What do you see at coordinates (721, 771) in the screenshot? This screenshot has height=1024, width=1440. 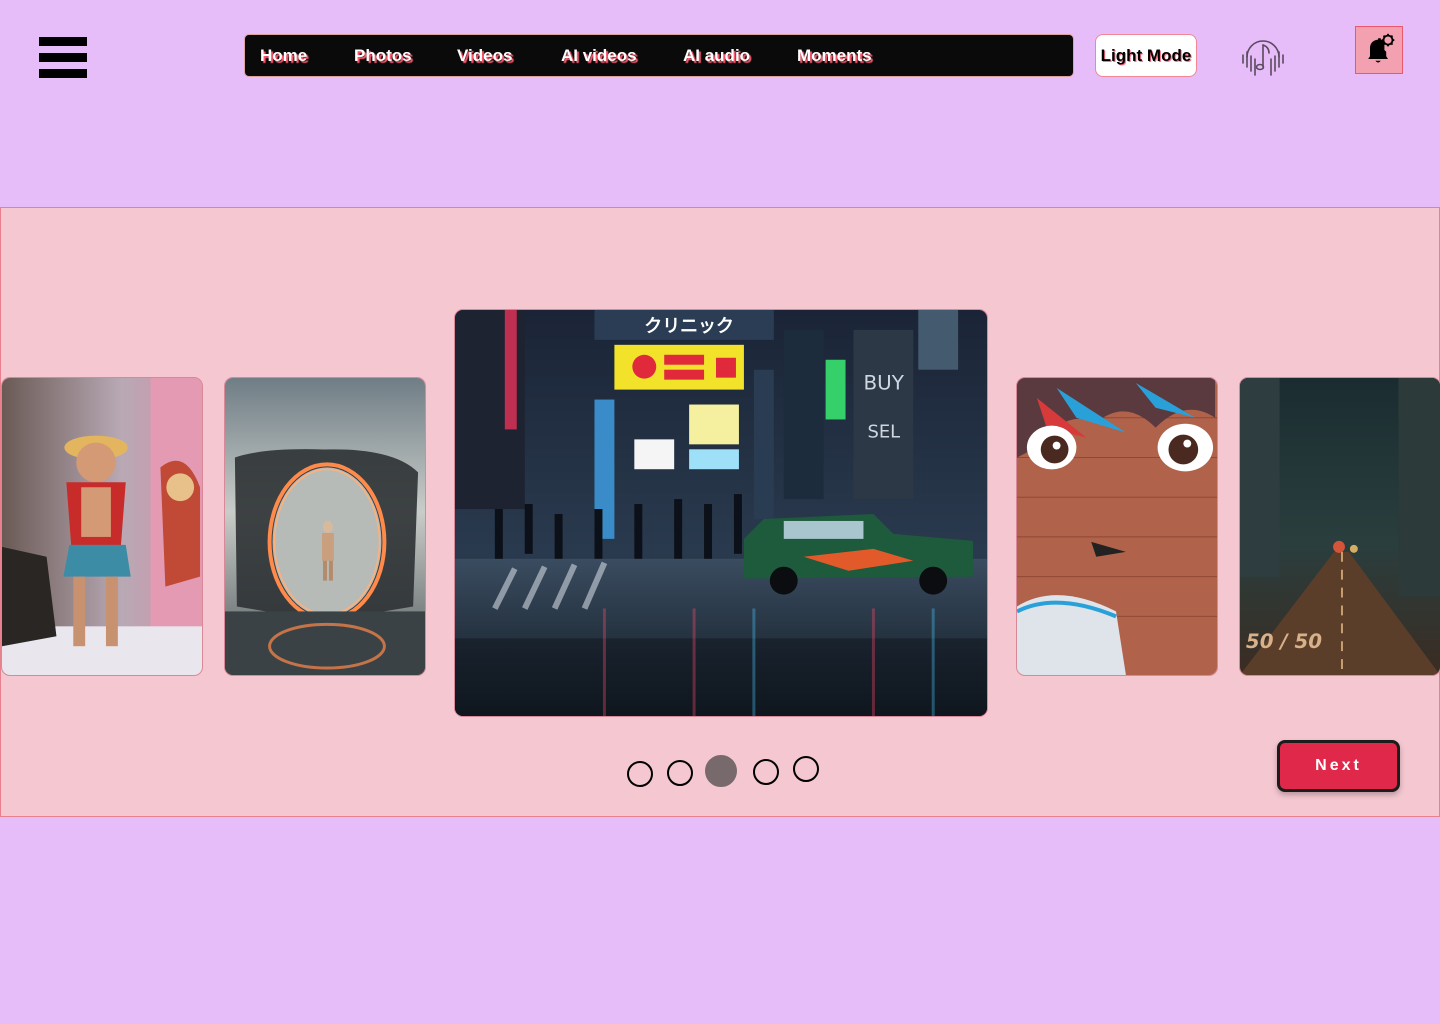 I see `carousel-dot-3-active` at bounding box center [721, 771].